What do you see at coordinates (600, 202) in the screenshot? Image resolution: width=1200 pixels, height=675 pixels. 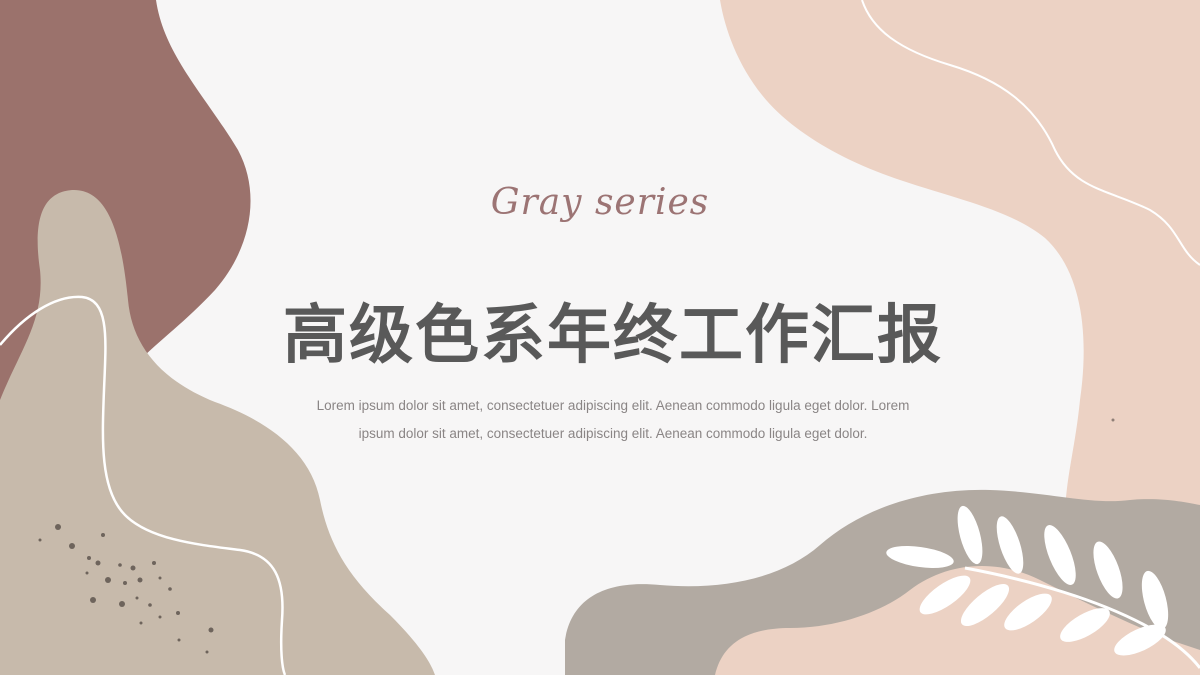 I see `script-subtitle: Gray series` at bounding box center [600, 202].